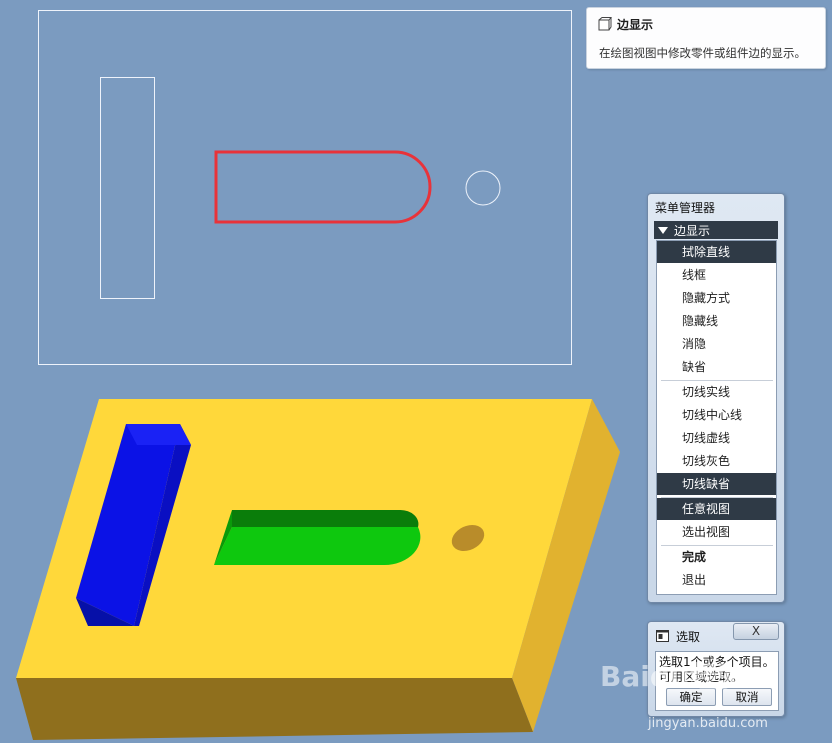  What do you see at coordinates (716, 298) in the screenshot?
I see `menu-item-hidden-mode: 隐藏方式` at bounding box center [716, 298].